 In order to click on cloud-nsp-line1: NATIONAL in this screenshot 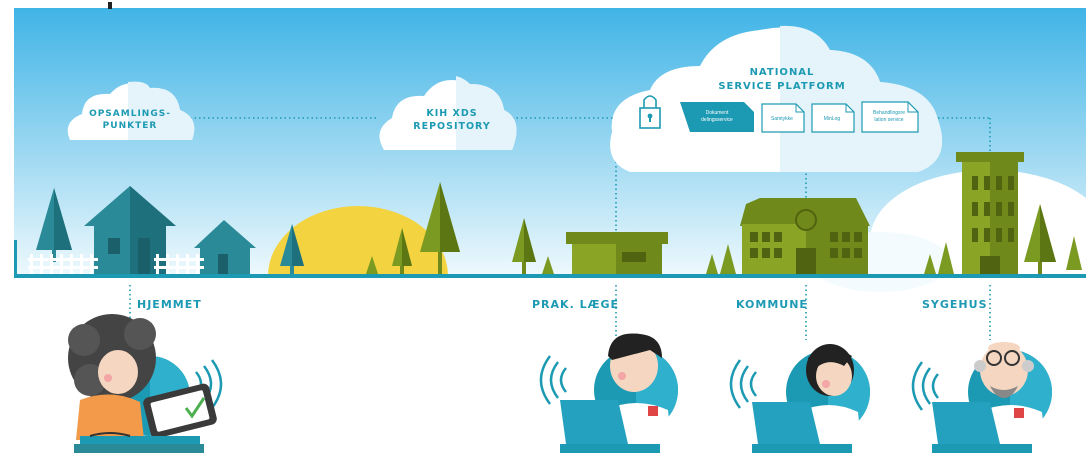, I will do `click(782, 72)`.